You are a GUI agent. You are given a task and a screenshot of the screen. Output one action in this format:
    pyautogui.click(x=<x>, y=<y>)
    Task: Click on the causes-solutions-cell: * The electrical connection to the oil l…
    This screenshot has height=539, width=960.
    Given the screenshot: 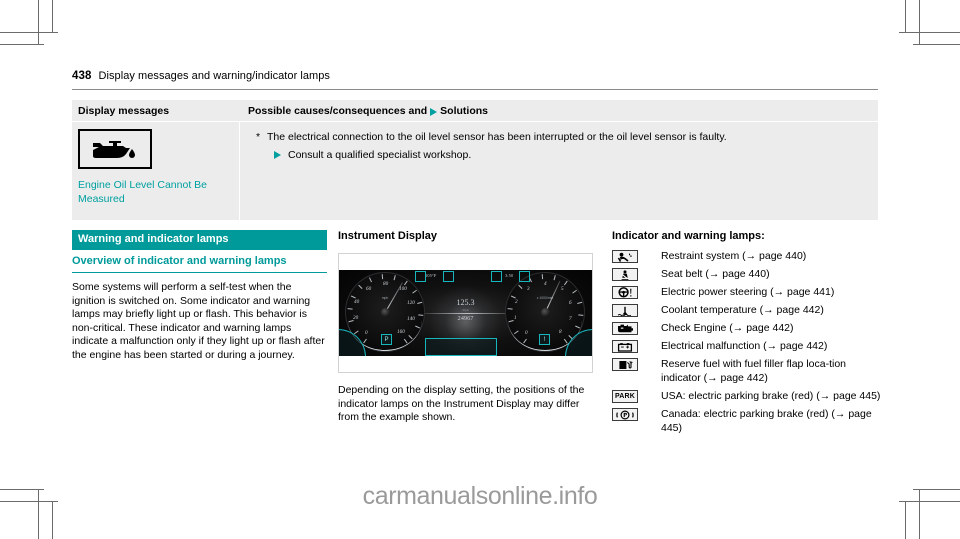 What is the action you would take?
    pyautogui.click(x=559, y=171)
    